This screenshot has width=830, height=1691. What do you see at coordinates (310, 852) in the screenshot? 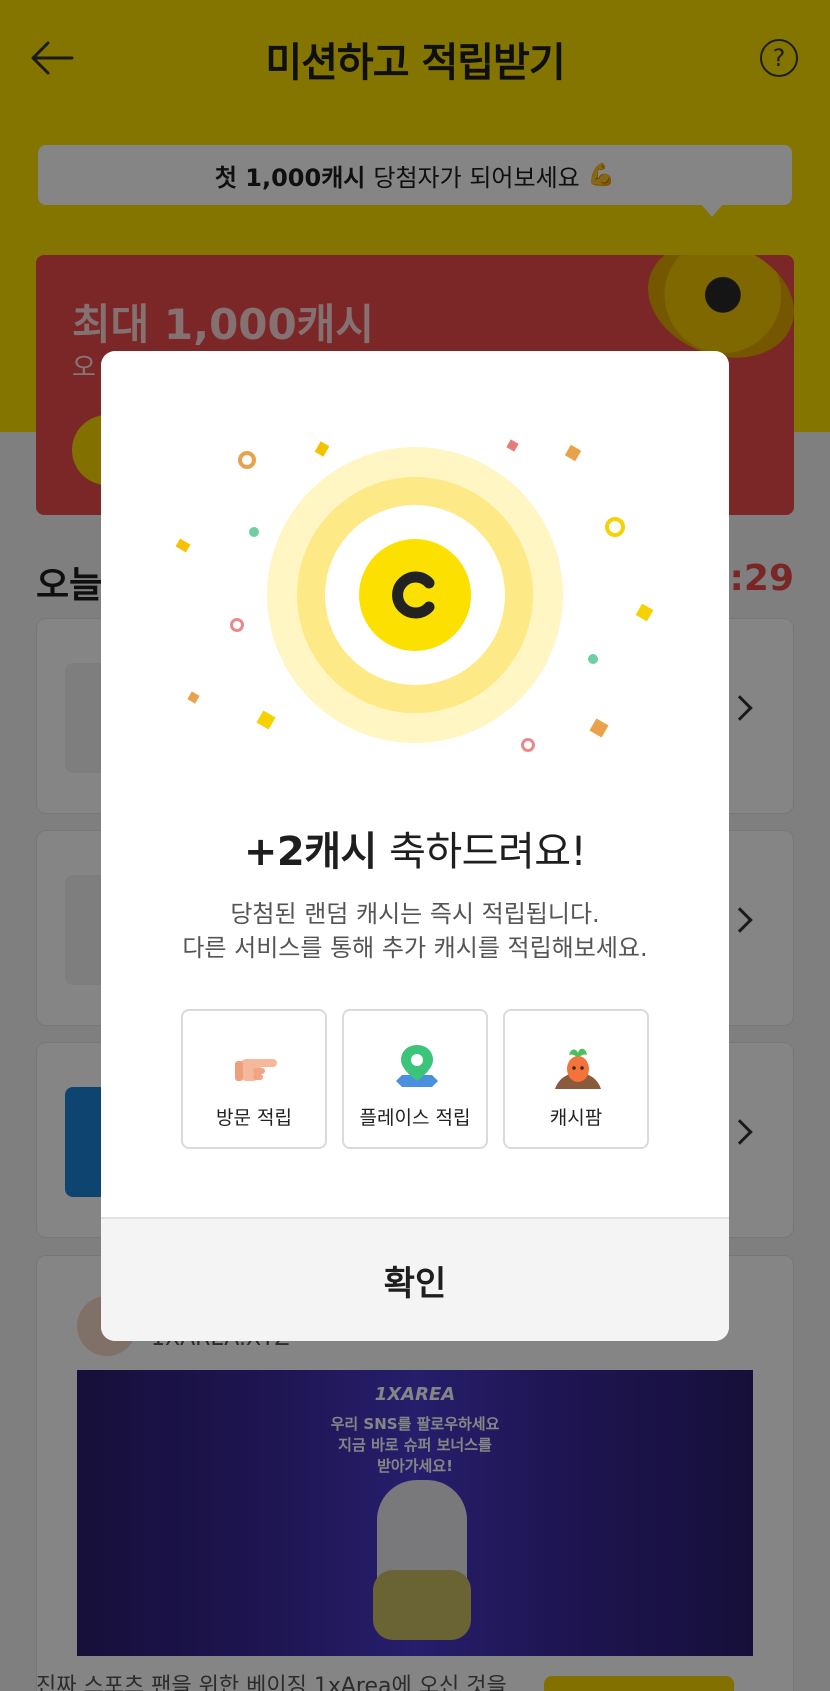
I see `reward-amount: +2캐시` at bounding box center [310, 852].